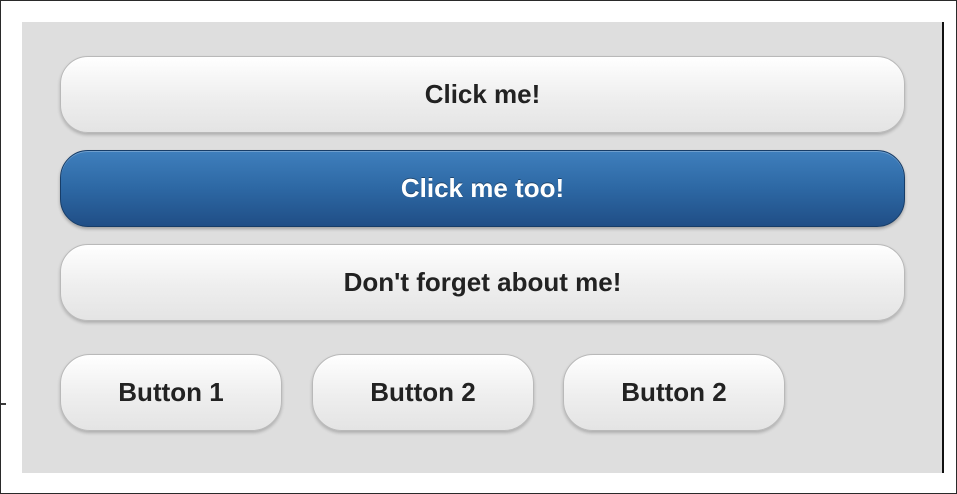  Describe the element at coordinates (482, 188) in the screenshot. I see `click-me-too-button: Click me too!` at that location.